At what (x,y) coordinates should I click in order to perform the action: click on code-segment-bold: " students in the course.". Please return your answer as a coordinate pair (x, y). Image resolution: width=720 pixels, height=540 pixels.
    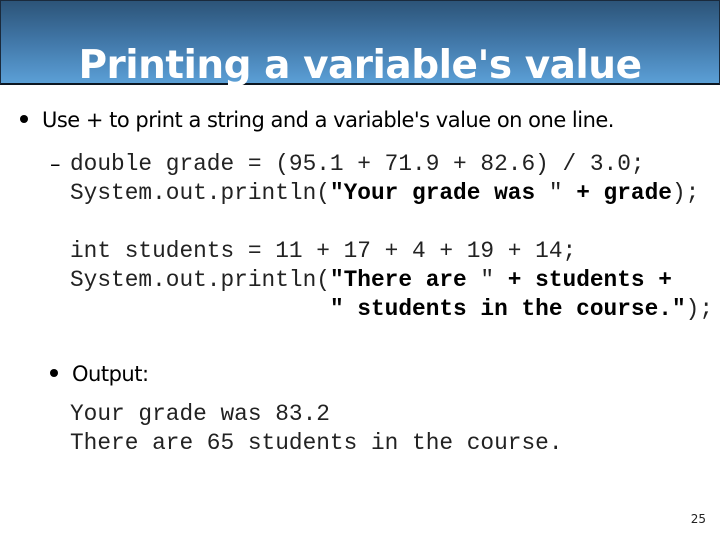
    Looking at the image, I should click on (507, 309).